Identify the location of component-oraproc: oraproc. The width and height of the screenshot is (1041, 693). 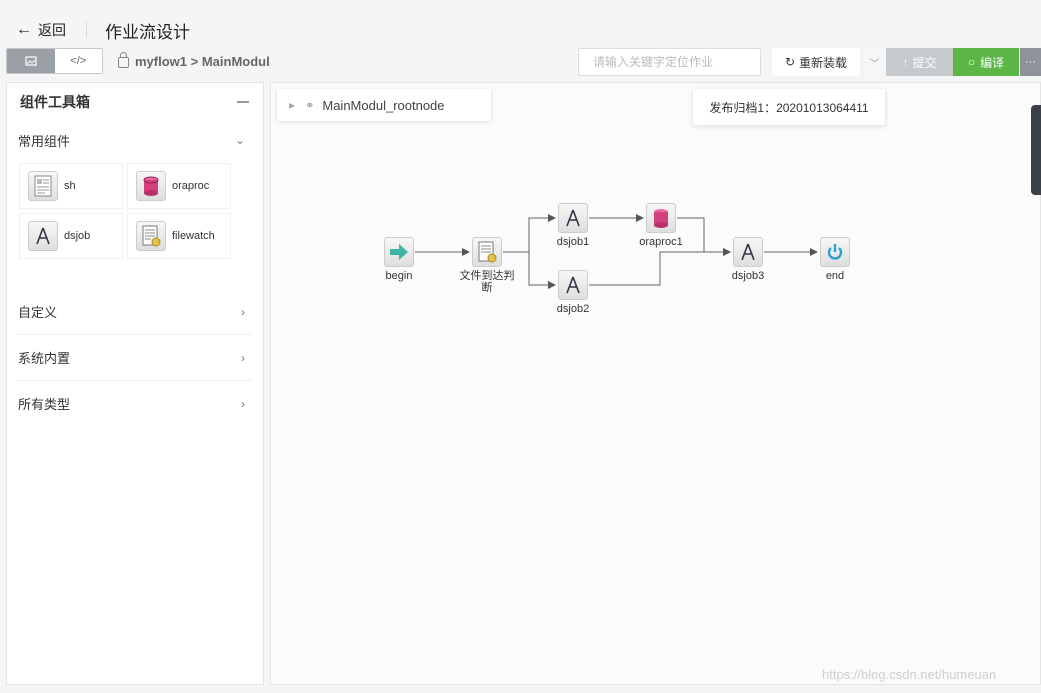
(179, 186).